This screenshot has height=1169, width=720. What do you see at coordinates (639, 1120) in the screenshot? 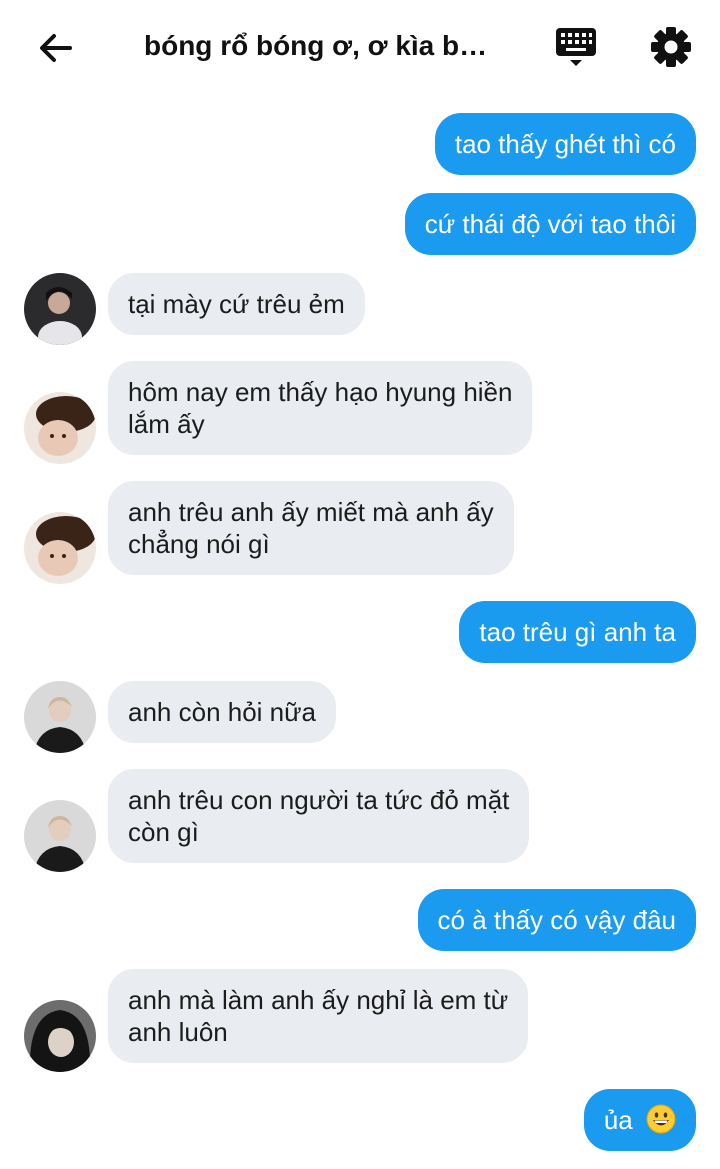
I see `sent-message: ủa` at bounding box center [639, 1120].